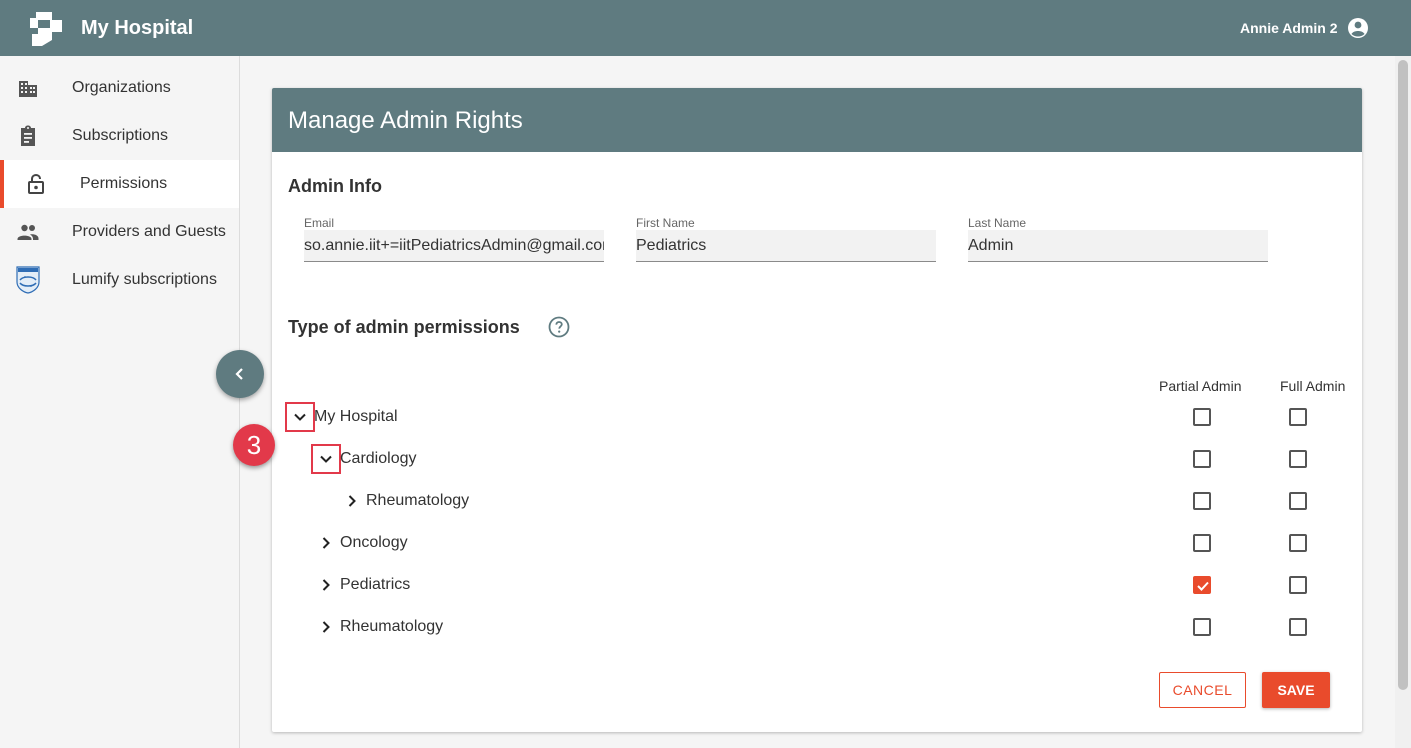 This screenshot has height=748, width=1411. I want to click on hospital-logo-icon, so click(46, 29).